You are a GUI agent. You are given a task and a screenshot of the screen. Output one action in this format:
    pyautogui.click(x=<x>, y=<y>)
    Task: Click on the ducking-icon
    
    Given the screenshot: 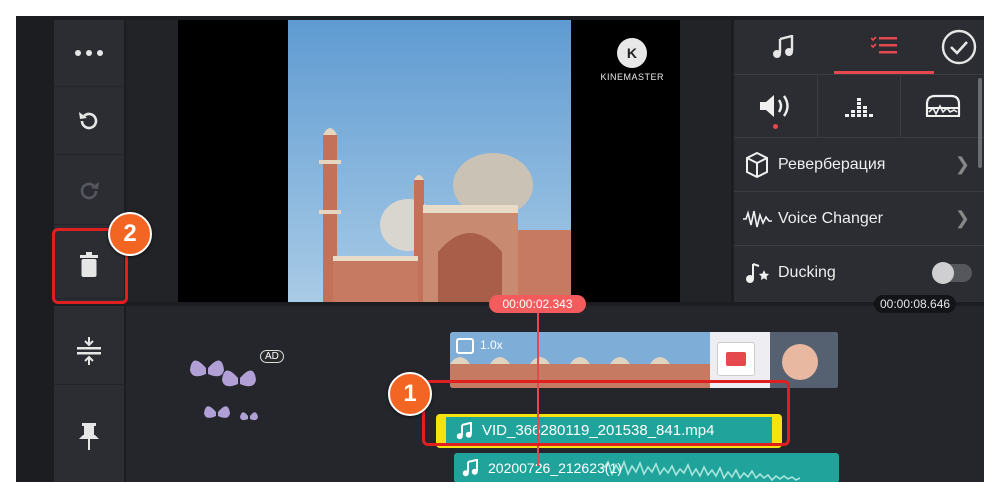 What is the action you would take?
    pyautogui.click(x=757, y=273)
    